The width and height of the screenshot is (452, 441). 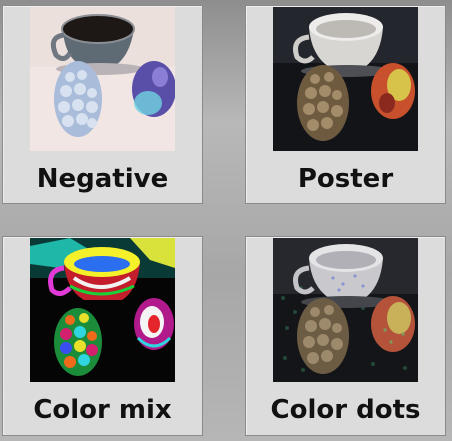 What do you see at coordinates (345, 79) in the screenshot?
I see `poster-preview-image` at bounding box center [345, 79].